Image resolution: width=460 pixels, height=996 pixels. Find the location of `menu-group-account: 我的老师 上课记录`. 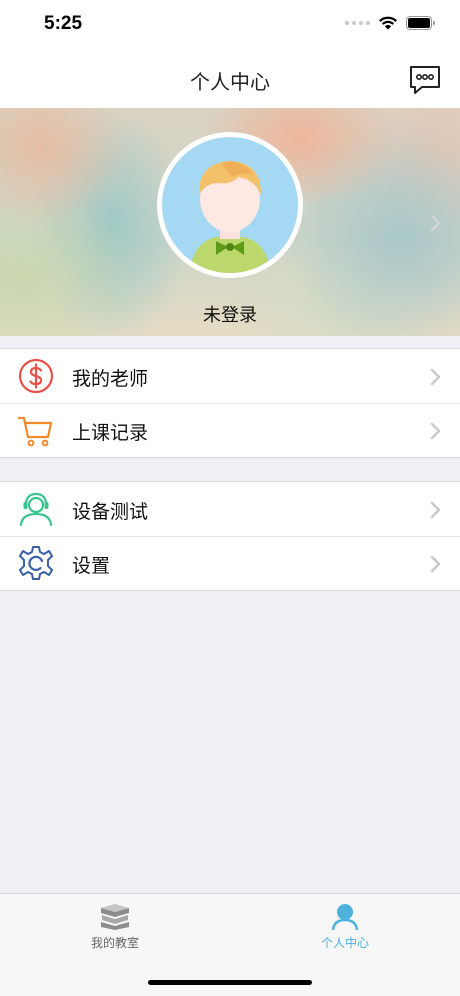

menu-group-account: 我的老师 上课记录 is located at coordinates (230, 403).